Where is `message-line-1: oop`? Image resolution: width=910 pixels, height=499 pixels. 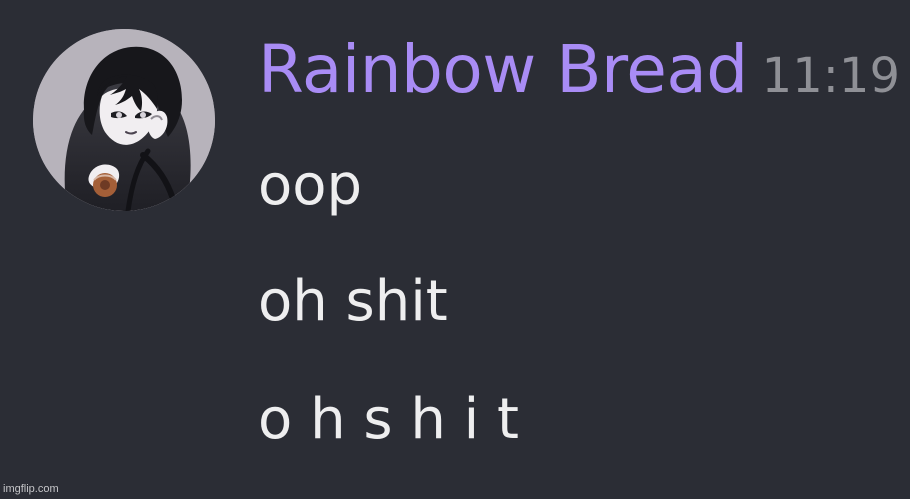 message-line-1: oop is located at coordinates (310, 185).